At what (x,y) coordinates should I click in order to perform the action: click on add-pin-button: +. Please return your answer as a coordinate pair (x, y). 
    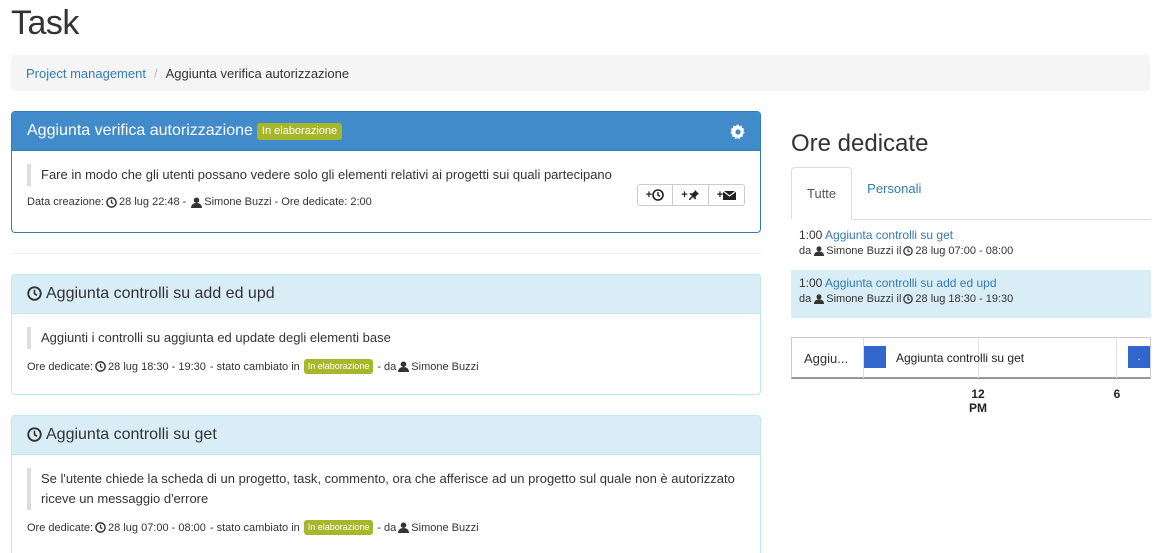
    Looking at the image, I should click on (691, 195).